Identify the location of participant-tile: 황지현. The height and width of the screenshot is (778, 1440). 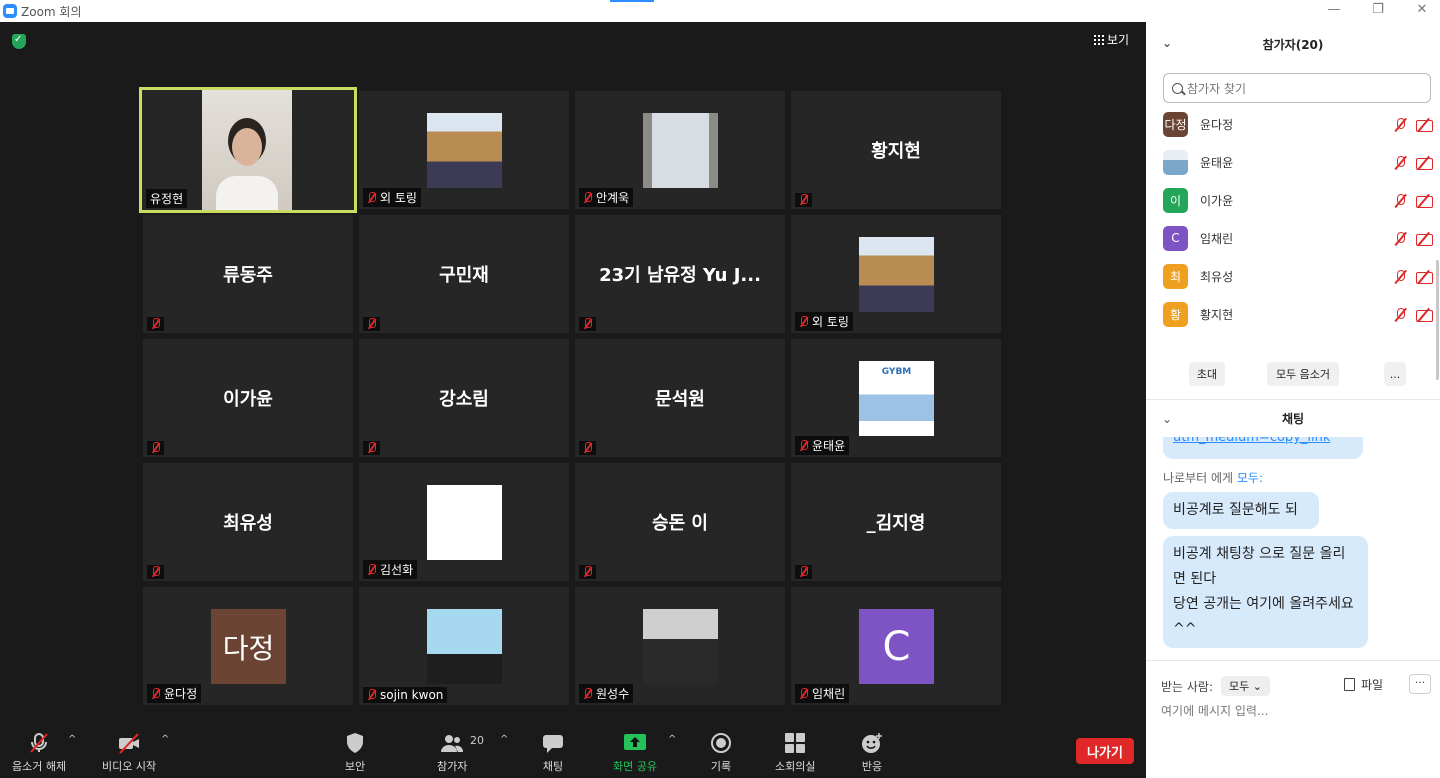
(896, 150).